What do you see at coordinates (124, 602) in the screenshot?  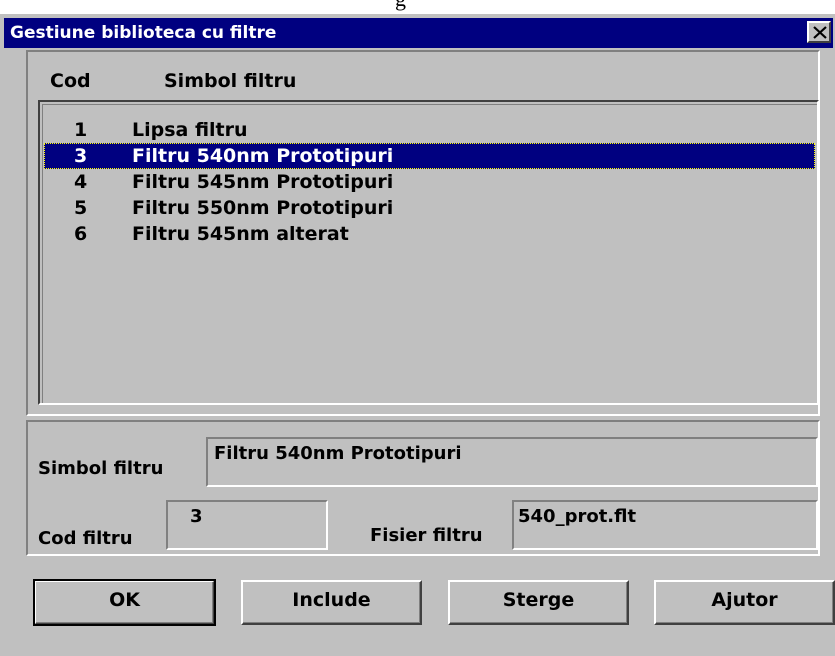 I see `ok-button: OK` at bounding box center [124, 602].